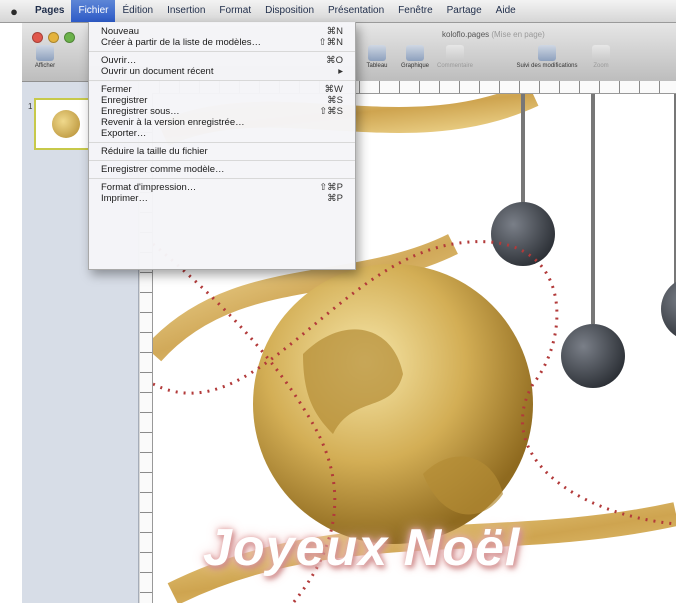 This screenshot has height=603, width=676. What do you see at coordinates (334, 31) in the screenshot?
I see `menu-item-shortcut: ⌘N` at bounding box center [334, 31].